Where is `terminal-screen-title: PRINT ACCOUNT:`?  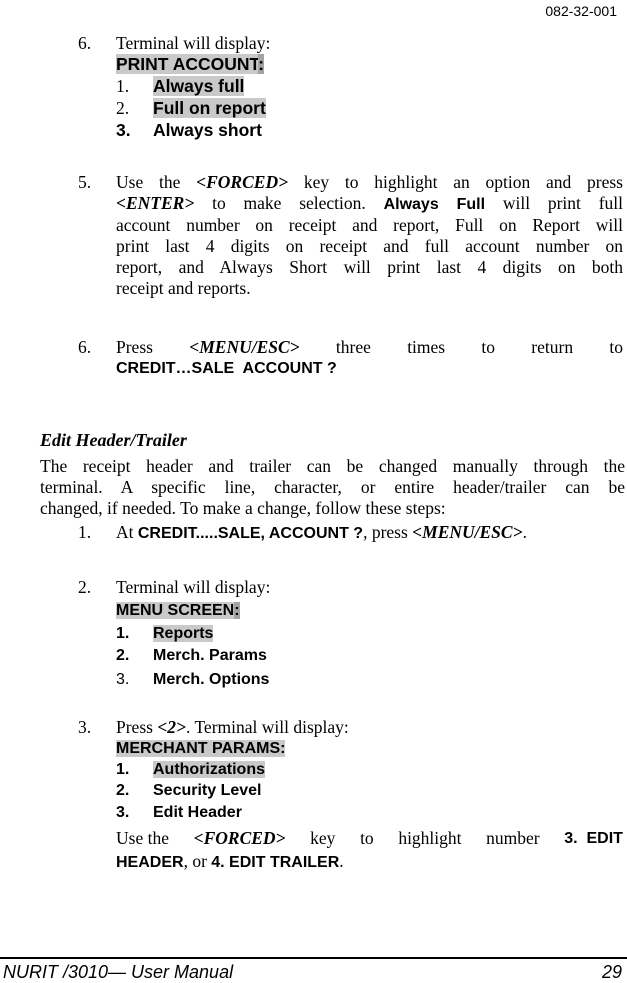 terminal-screen-title: PRINT ACCOUNT: is located at coordinates (190, 64).